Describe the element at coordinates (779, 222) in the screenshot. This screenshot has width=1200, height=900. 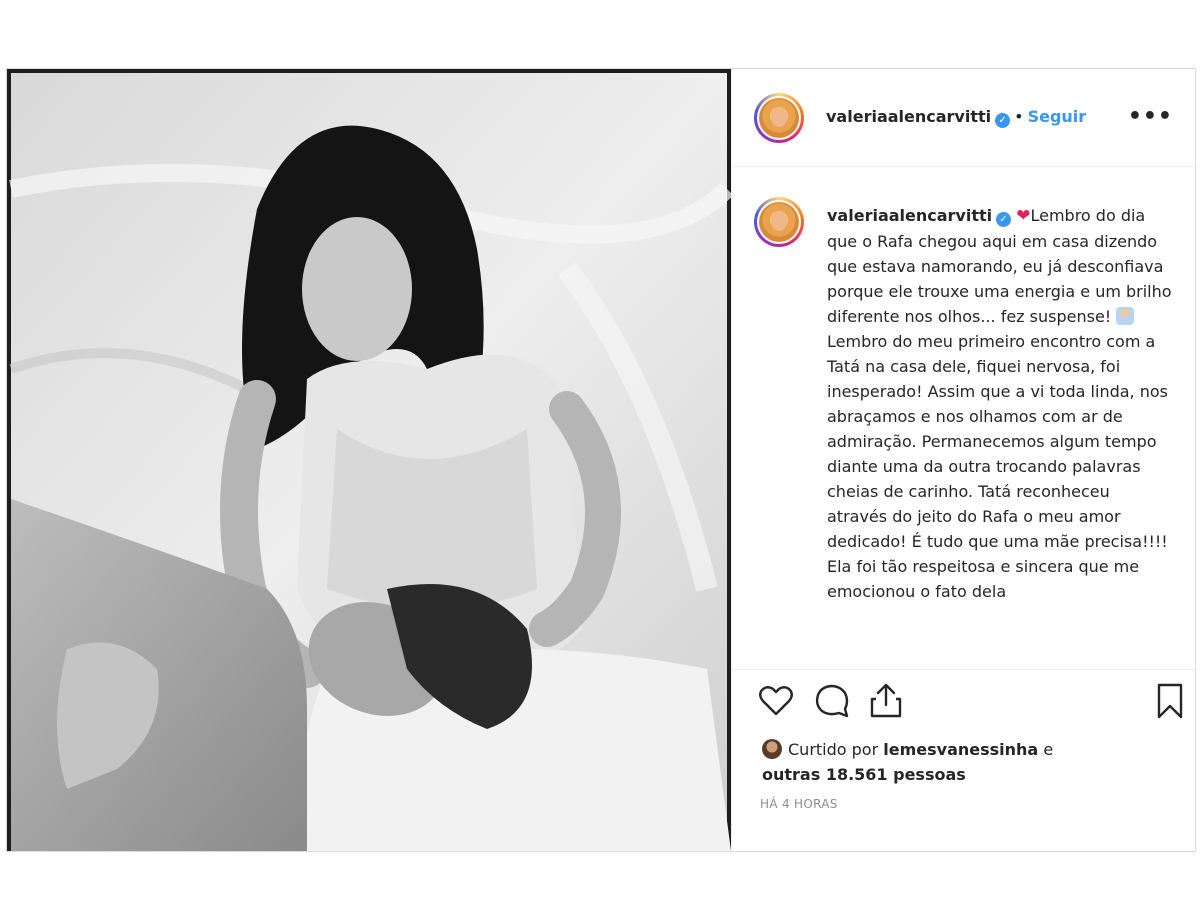
I see `caption-author-avatar` at that location.